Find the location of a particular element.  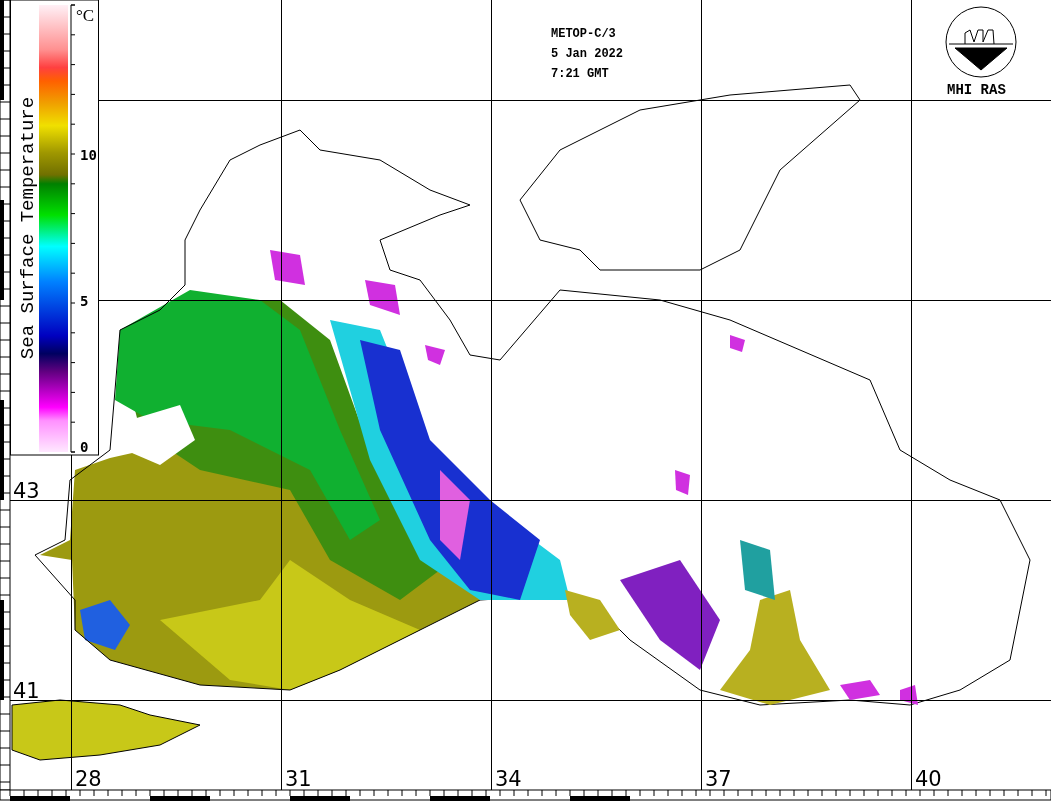

longitude-label: 31 is located at coordinates (298, 779).